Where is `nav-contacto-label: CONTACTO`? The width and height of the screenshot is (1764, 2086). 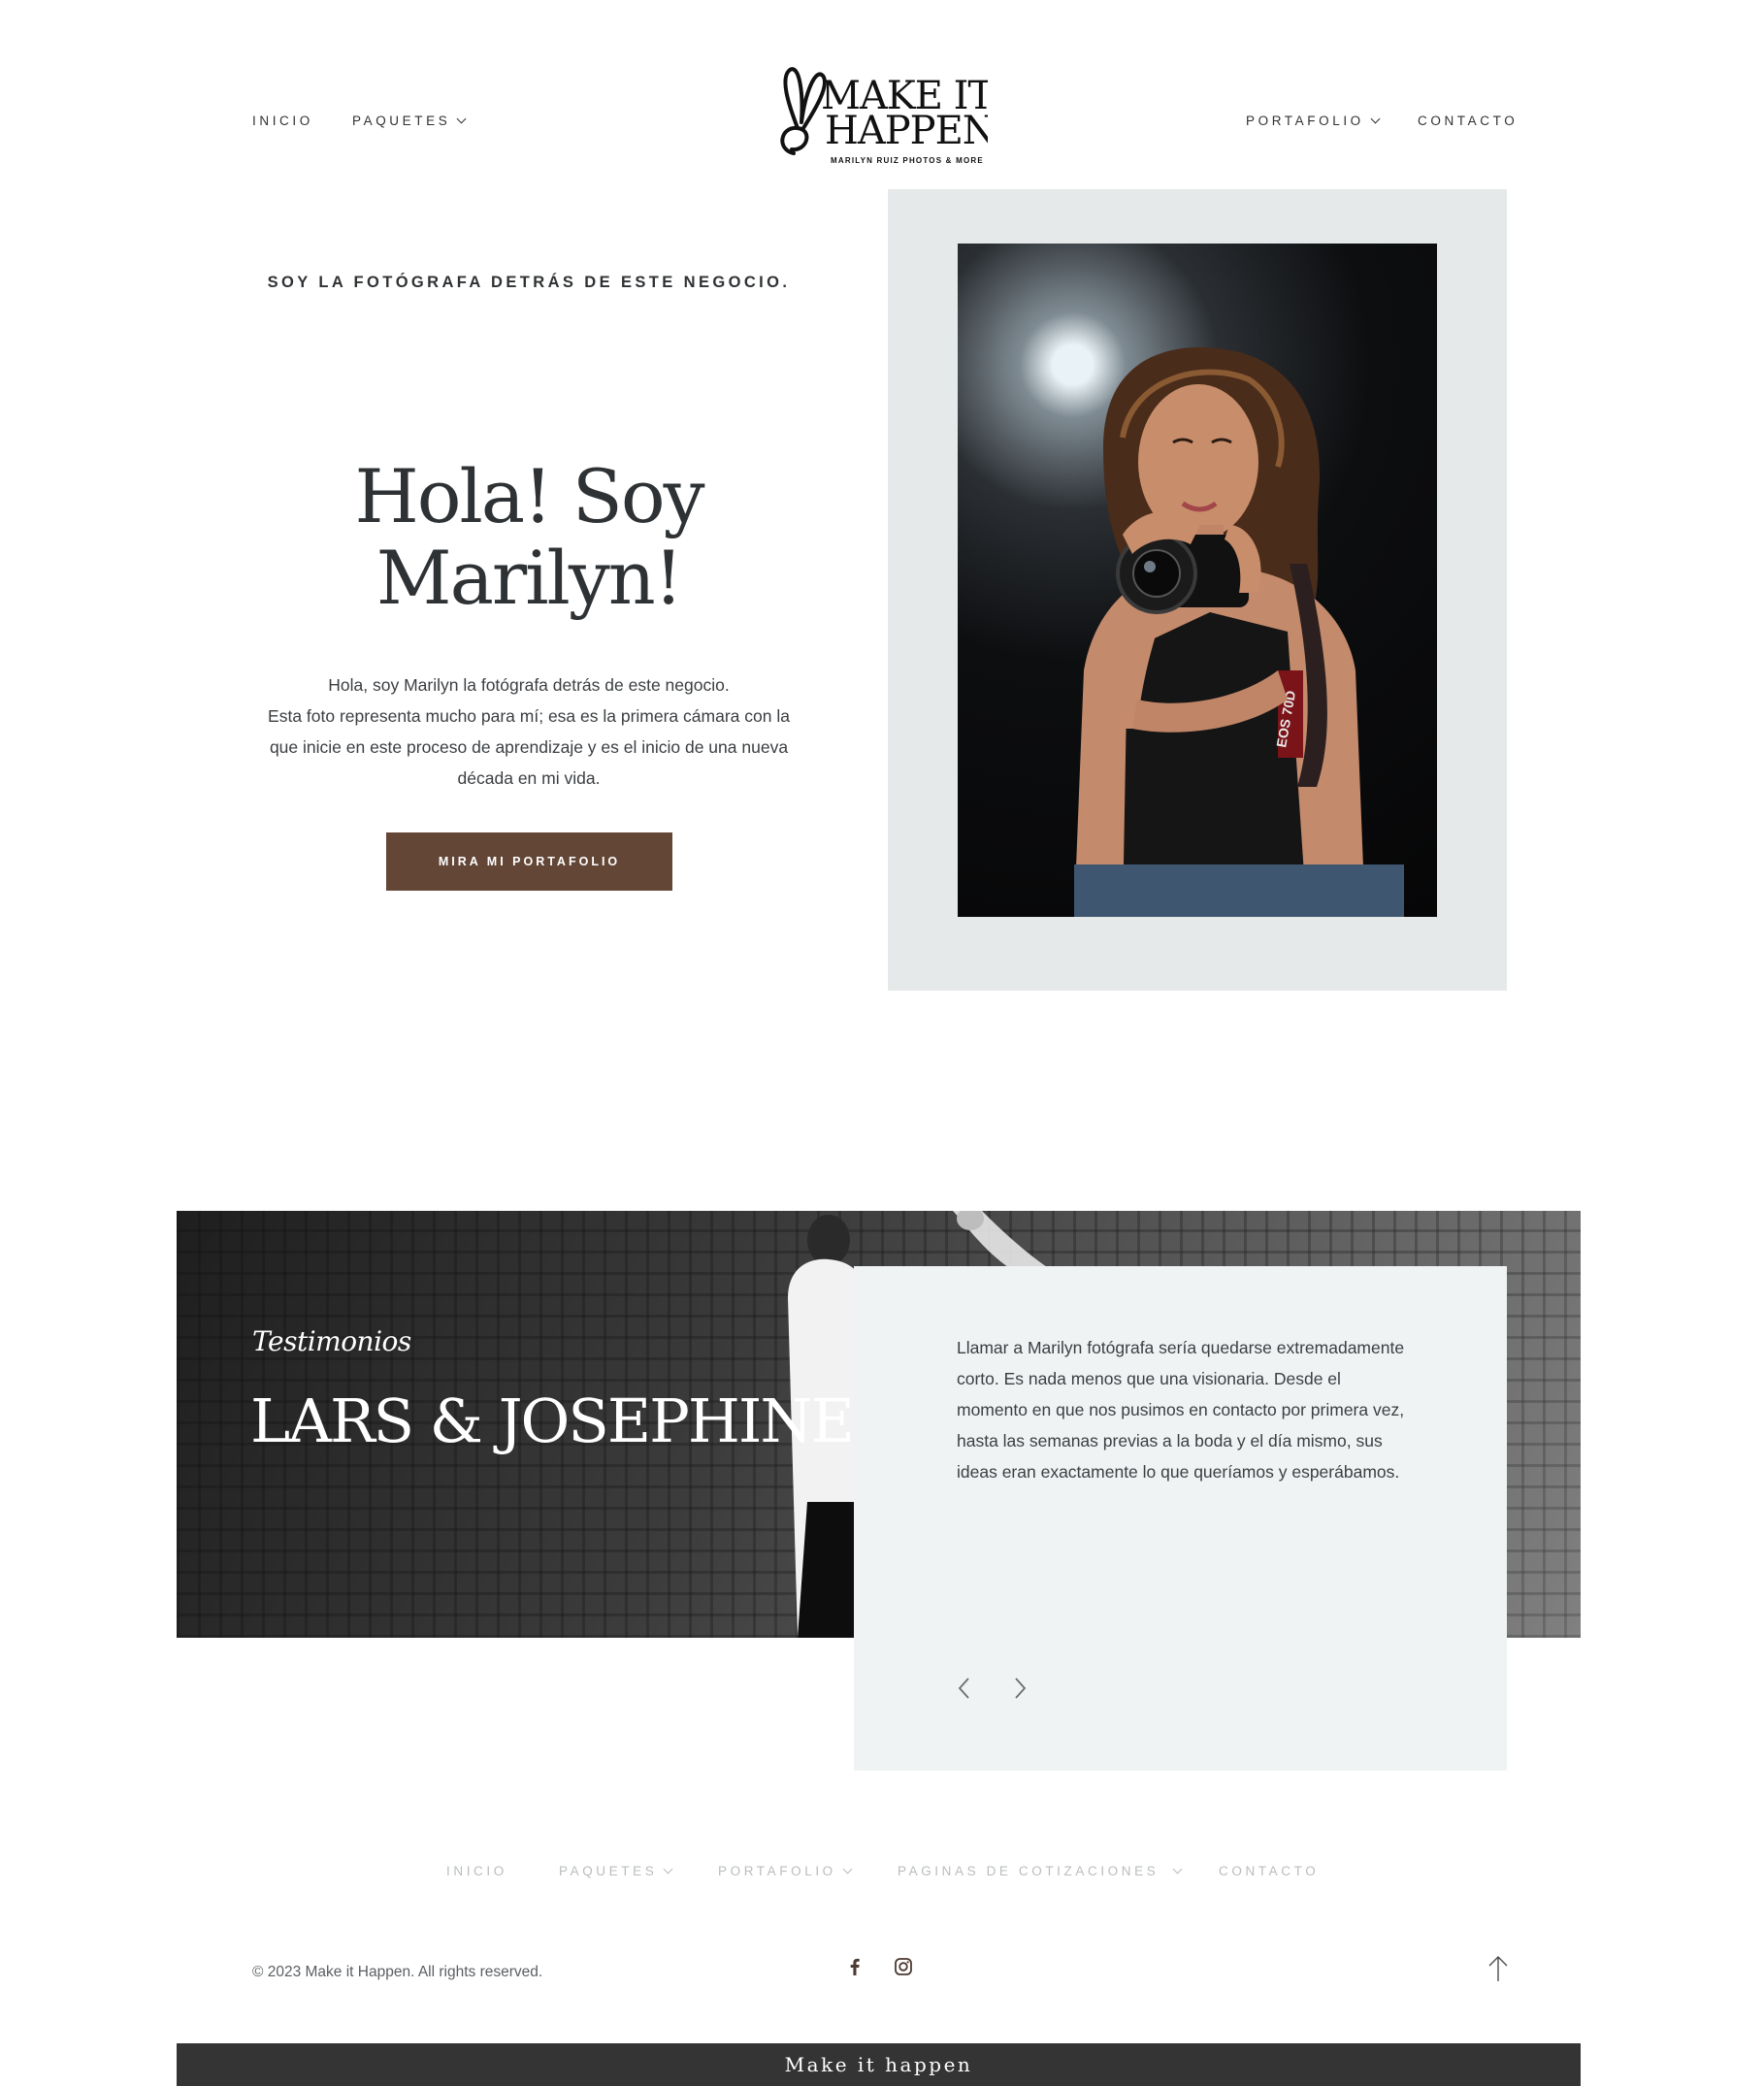 nav-contacto-label: CONTACTO is located at coordinates (1468, 121).